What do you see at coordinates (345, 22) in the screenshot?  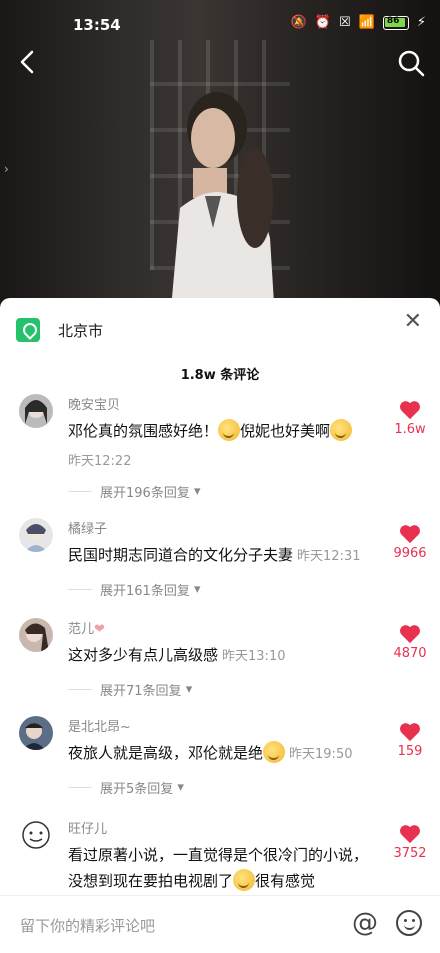 I see `sim-icon: ☒` at bounding box center [345, 22].